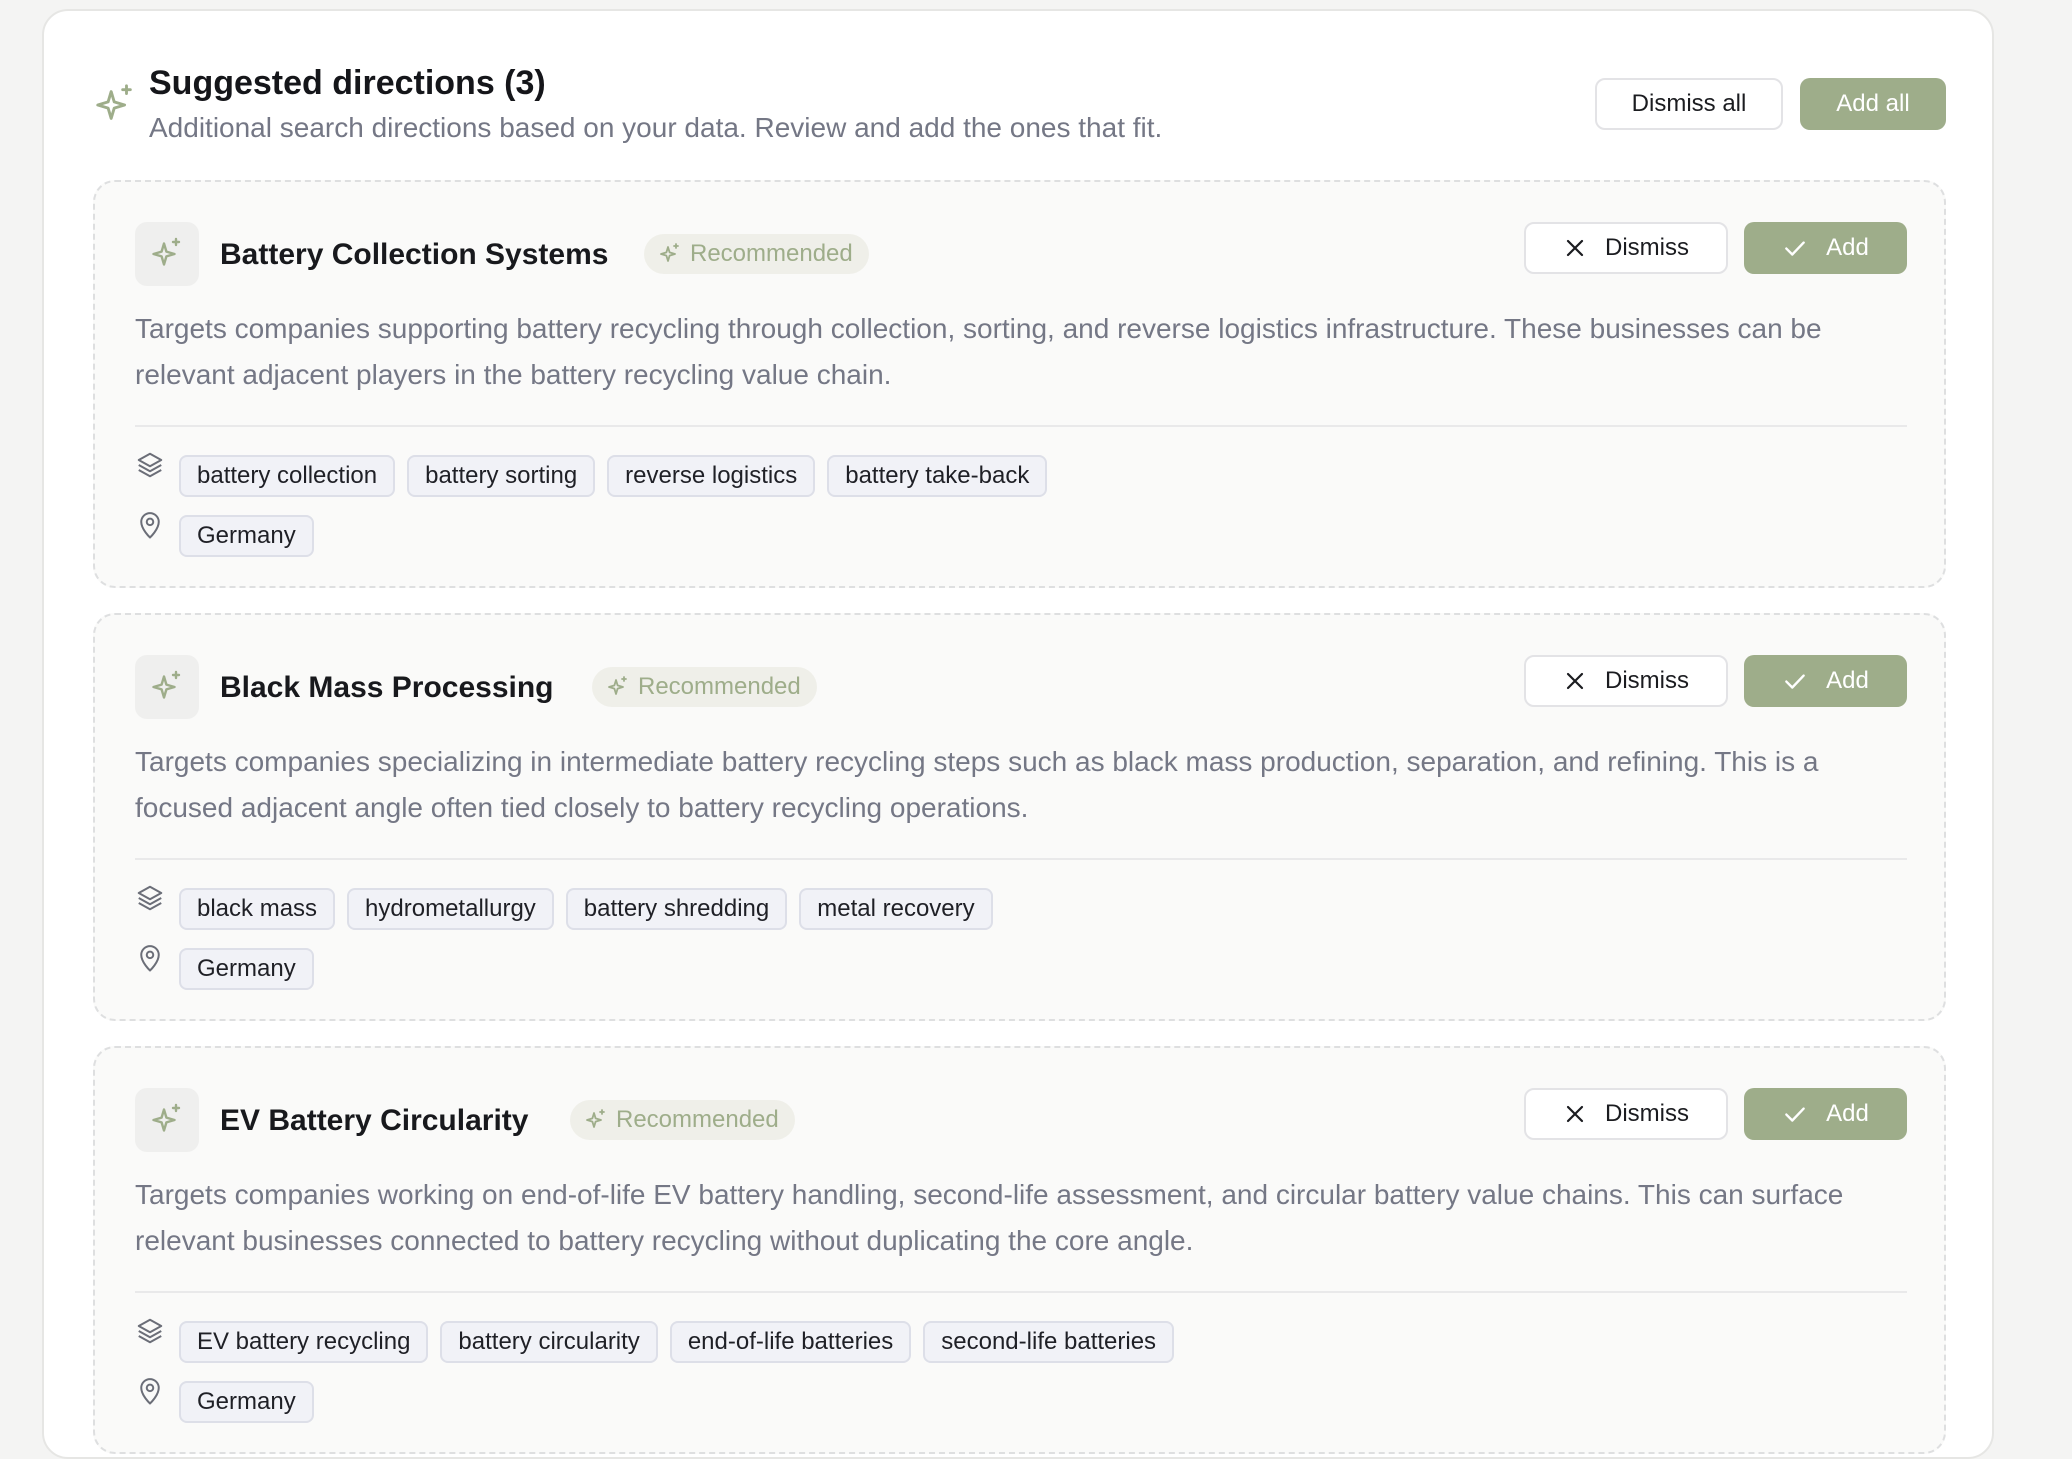 This screenshot has width=2072, height=1459. What do you see at coordinates (711, 476) in the screenshot?
I see `keyword-chip: reverse logistics` at bounding box center [711, 476].